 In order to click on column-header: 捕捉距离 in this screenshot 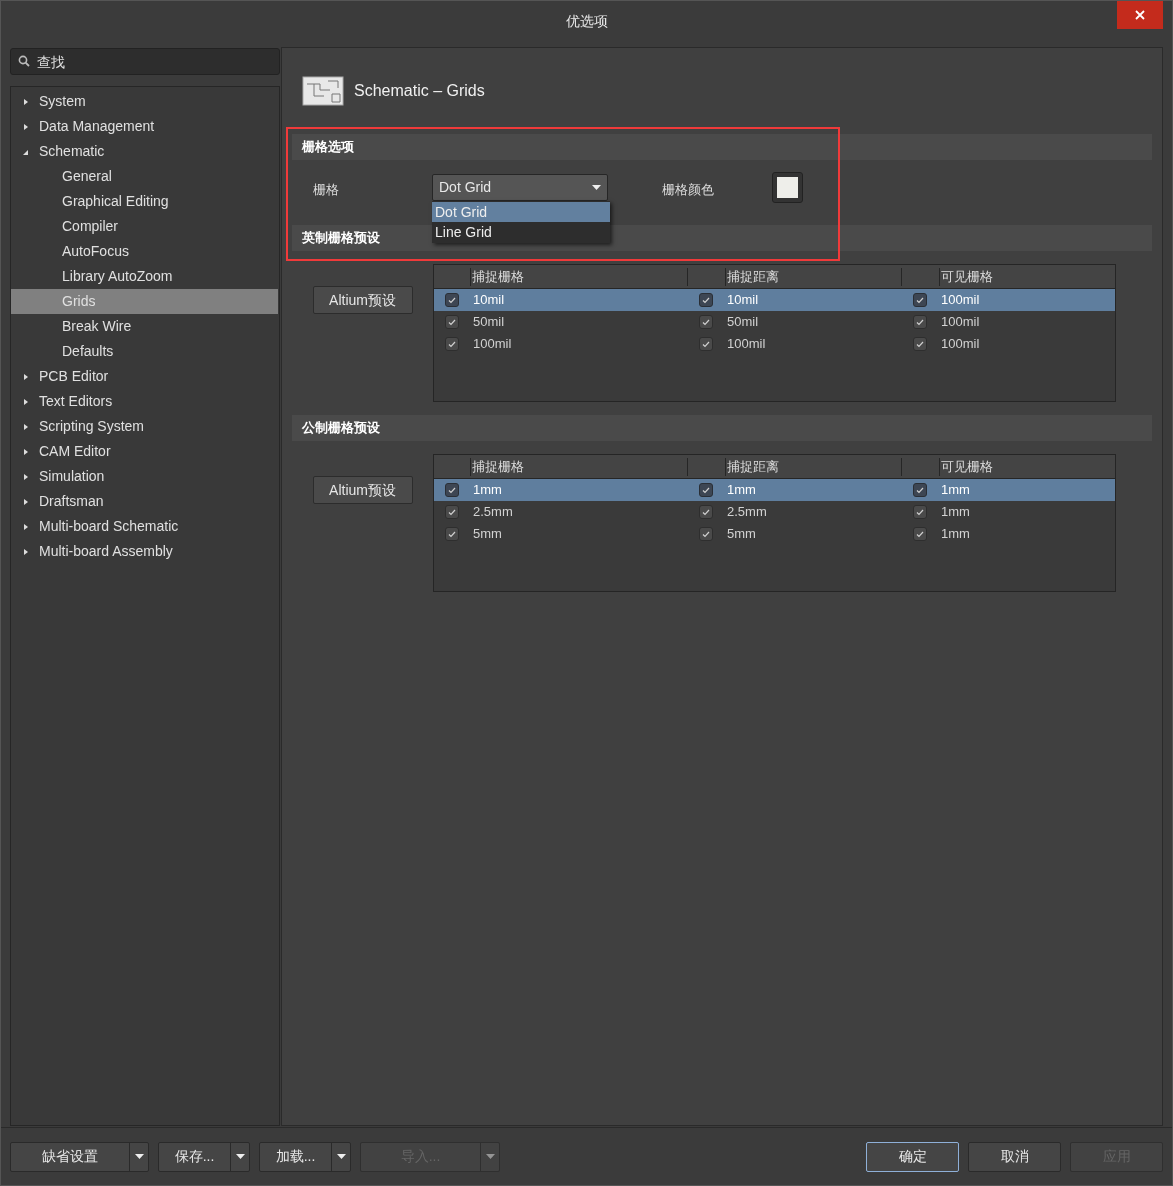, I will do `click(752, 466)`.